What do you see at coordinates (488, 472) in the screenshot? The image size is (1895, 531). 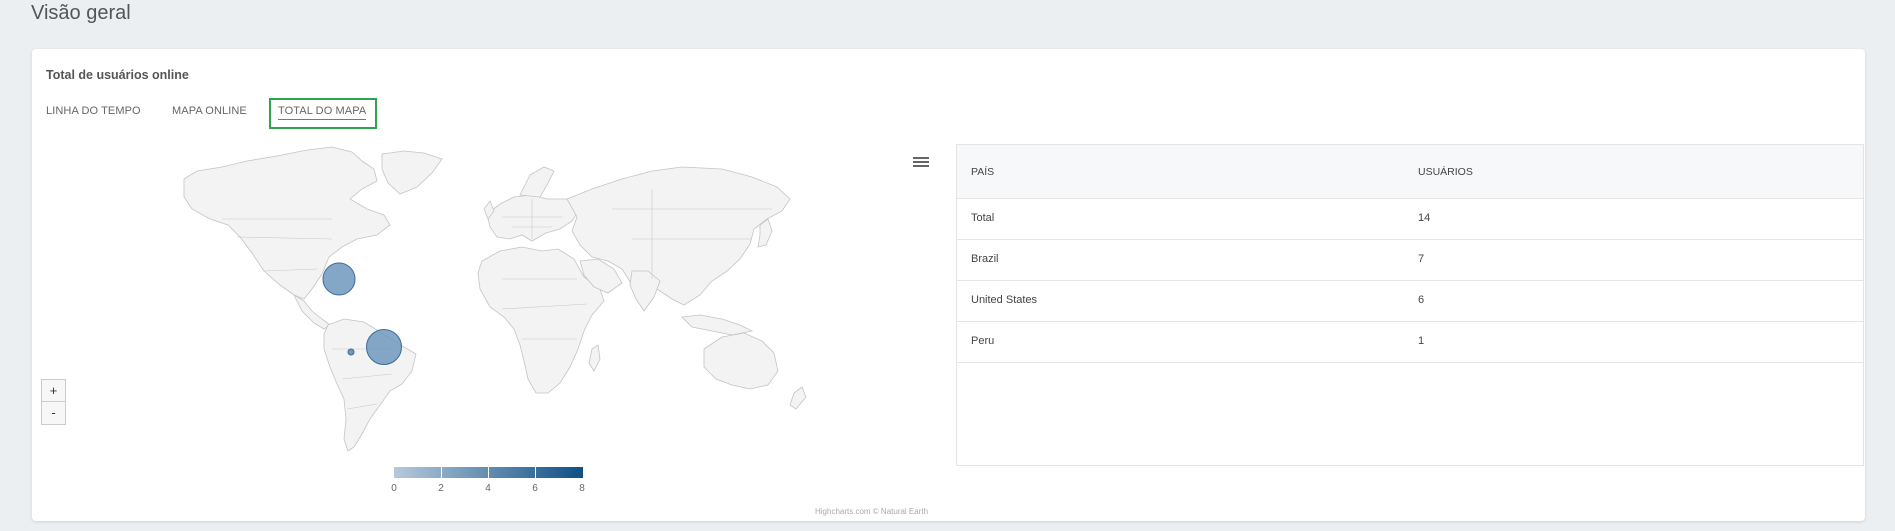 I see `legend-gradient` at bounding box center [488, 472].